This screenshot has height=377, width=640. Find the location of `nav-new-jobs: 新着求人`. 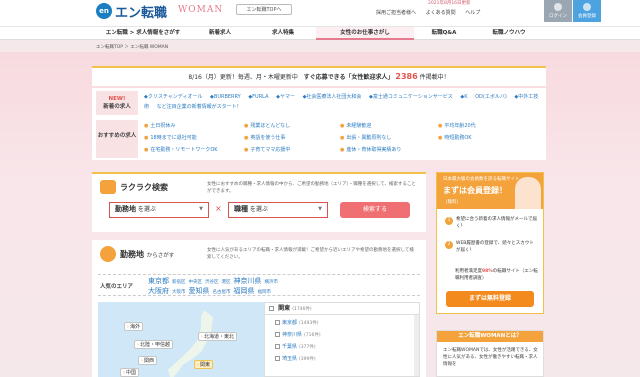

nav-new-jobs: 新着求人 is located at coordinates (220, 33).